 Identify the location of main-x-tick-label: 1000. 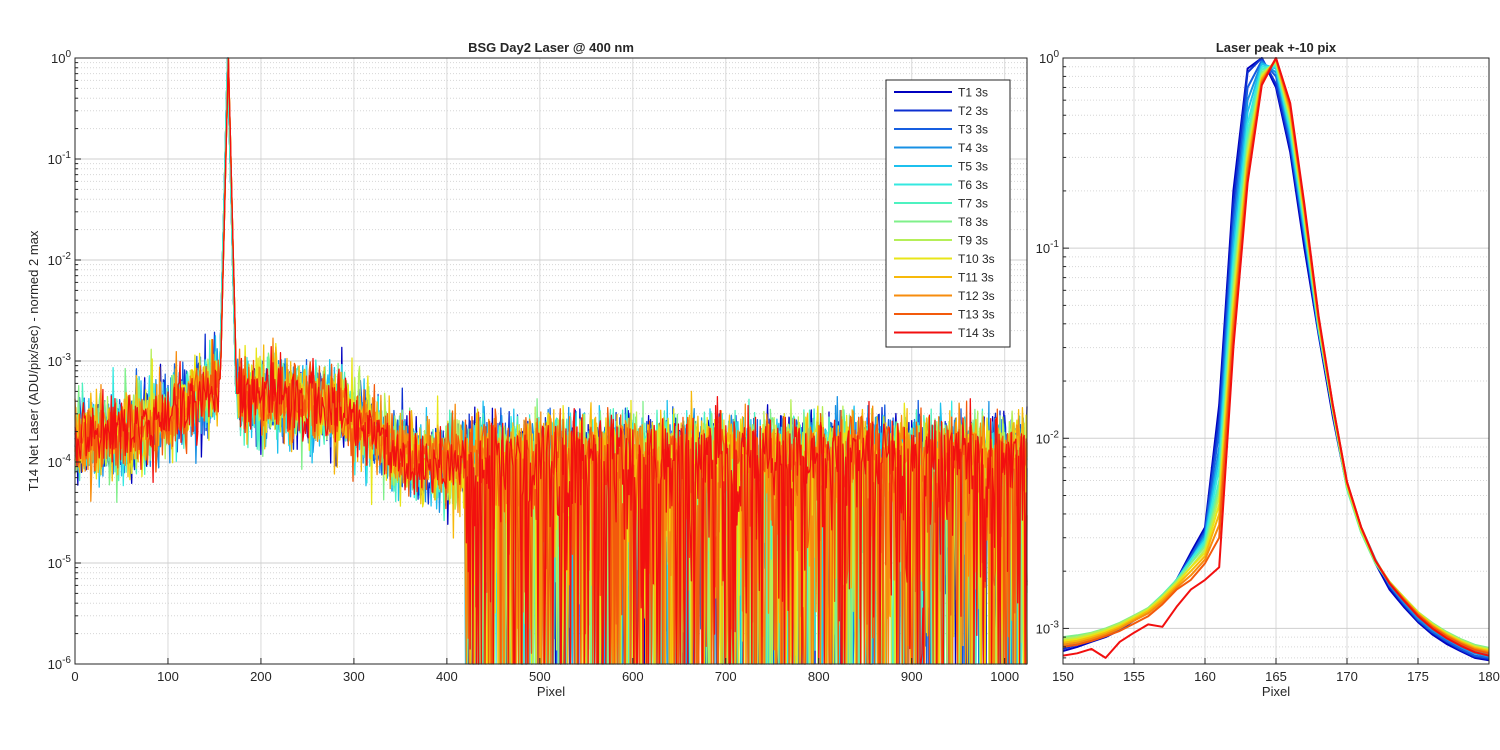
(1004, 676).